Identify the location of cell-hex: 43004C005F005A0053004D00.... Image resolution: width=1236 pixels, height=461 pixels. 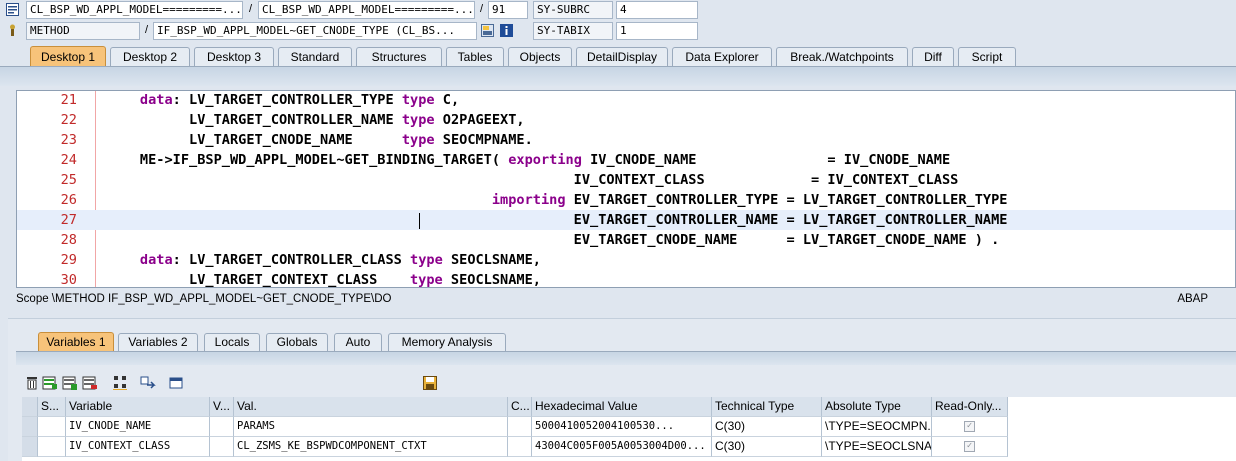
(622, 447).